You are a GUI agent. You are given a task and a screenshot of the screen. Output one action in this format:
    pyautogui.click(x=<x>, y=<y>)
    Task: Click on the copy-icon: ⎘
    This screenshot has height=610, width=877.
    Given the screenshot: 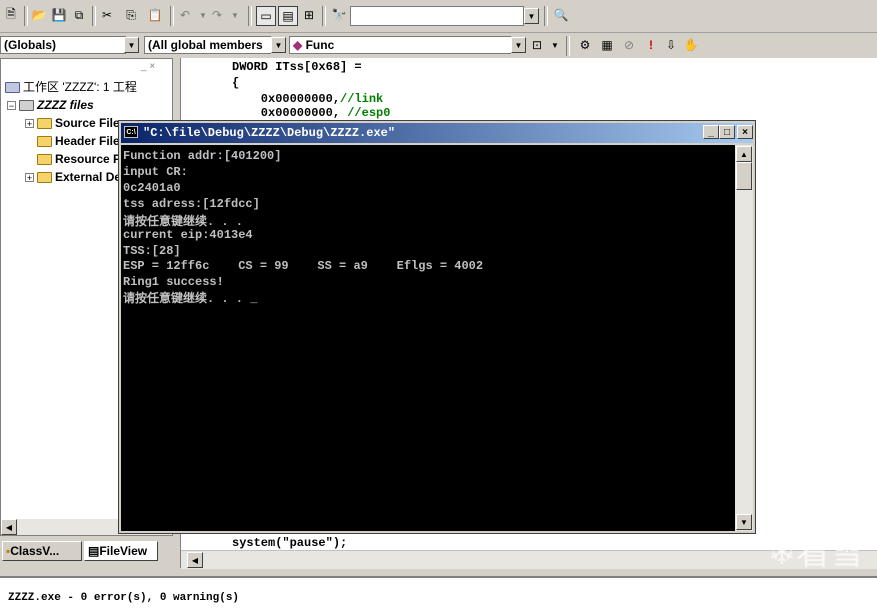 What is the action you would take?
    pyautogui.click(x=131, y=15)
    